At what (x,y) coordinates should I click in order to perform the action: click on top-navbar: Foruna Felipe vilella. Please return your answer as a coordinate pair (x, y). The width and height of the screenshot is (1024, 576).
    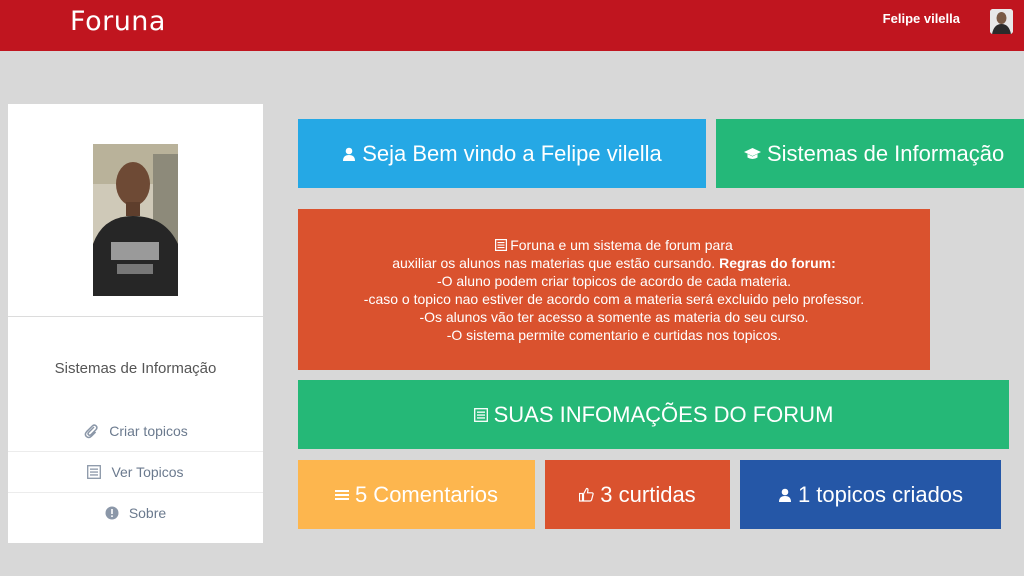
    Looking at the image, I should click on (512, 25).